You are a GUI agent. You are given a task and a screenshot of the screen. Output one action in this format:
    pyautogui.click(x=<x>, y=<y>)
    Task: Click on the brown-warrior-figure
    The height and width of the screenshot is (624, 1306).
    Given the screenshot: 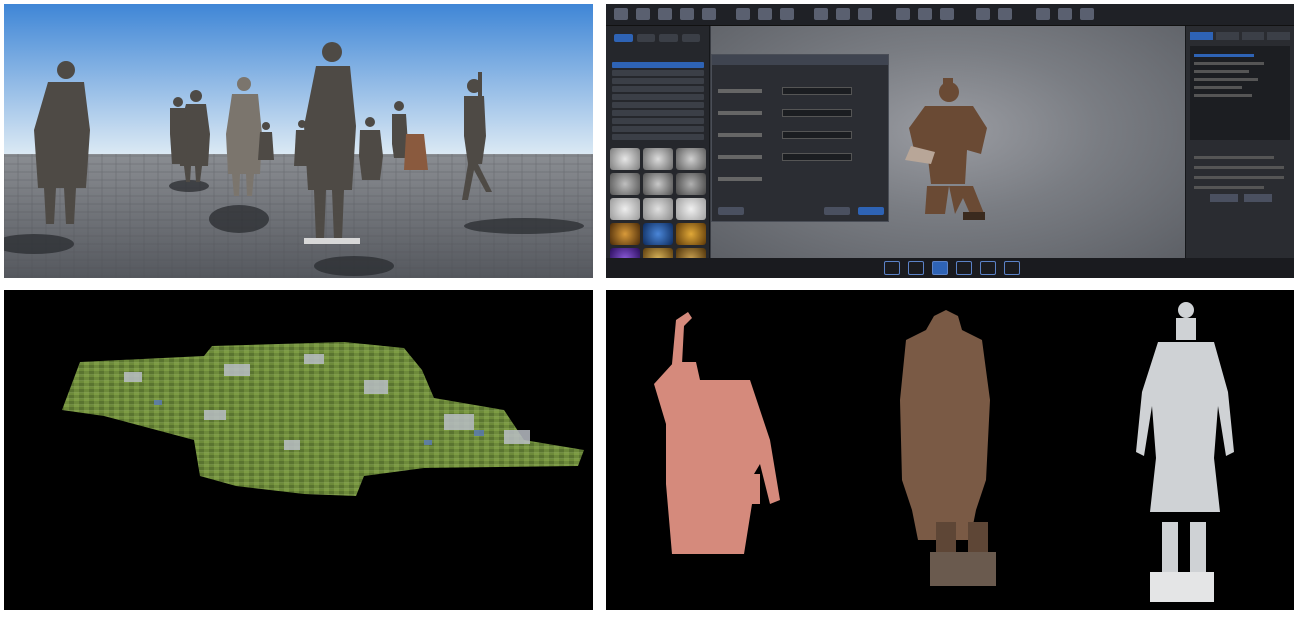 What is the action you would take?
    pyautogui.click(x=948, y=448)
    